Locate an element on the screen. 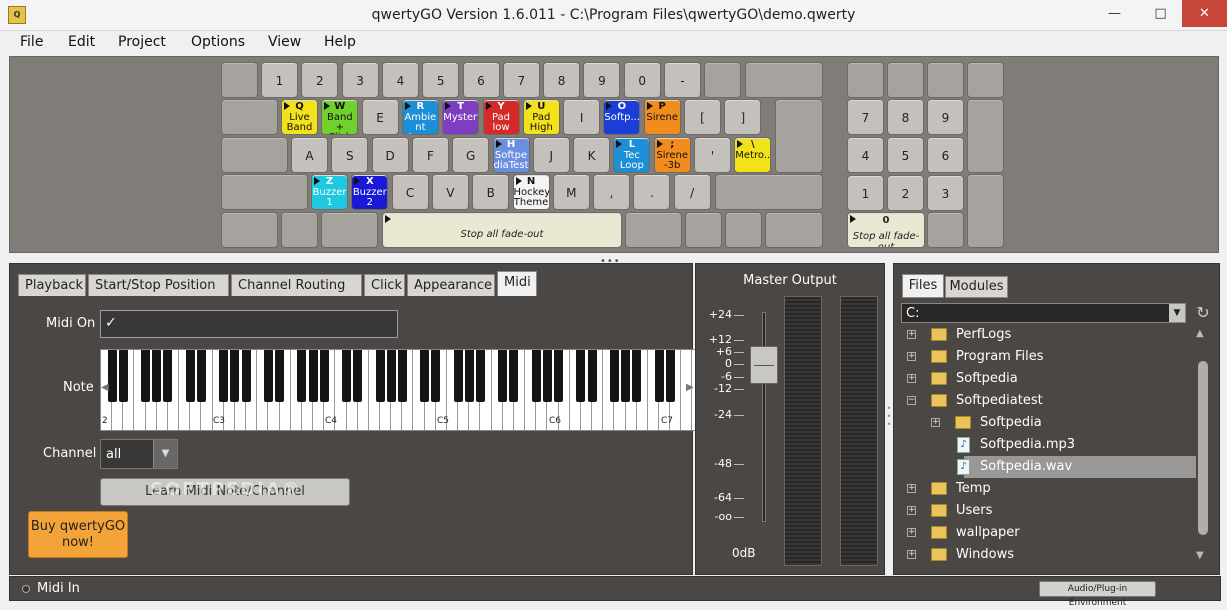 This screenshot has width=1227, height=610. key-enter is located at coordinates (799, 136).